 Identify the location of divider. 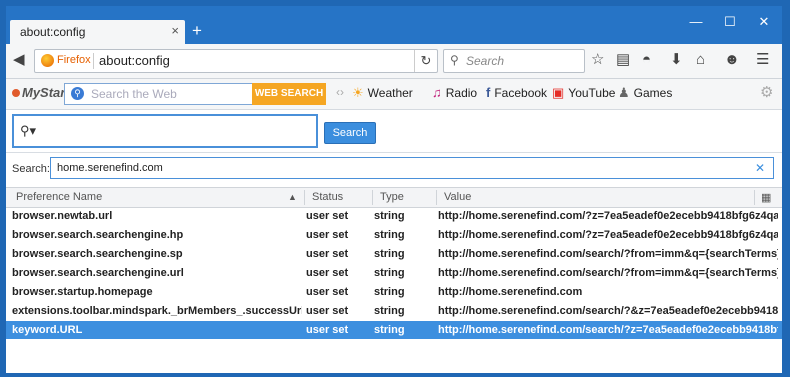
(394, 152).